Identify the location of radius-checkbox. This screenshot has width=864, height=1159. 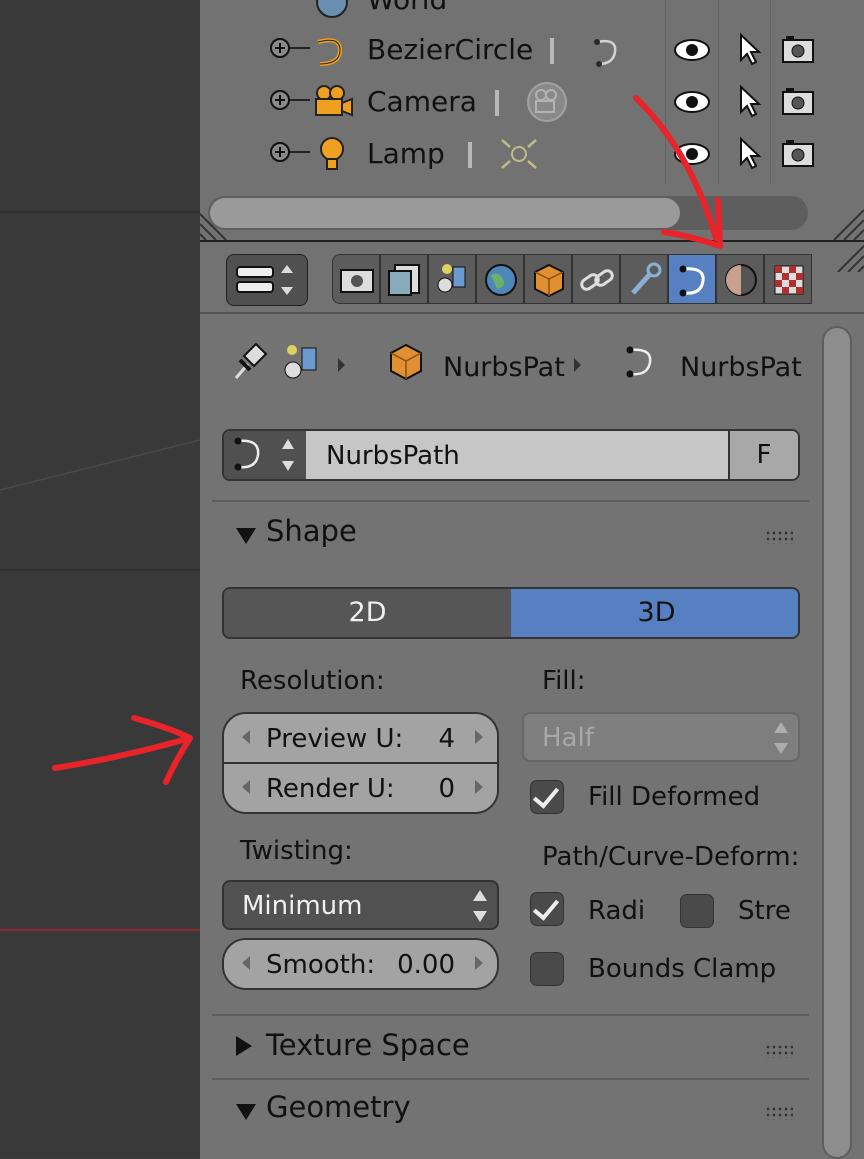
(547, 909).